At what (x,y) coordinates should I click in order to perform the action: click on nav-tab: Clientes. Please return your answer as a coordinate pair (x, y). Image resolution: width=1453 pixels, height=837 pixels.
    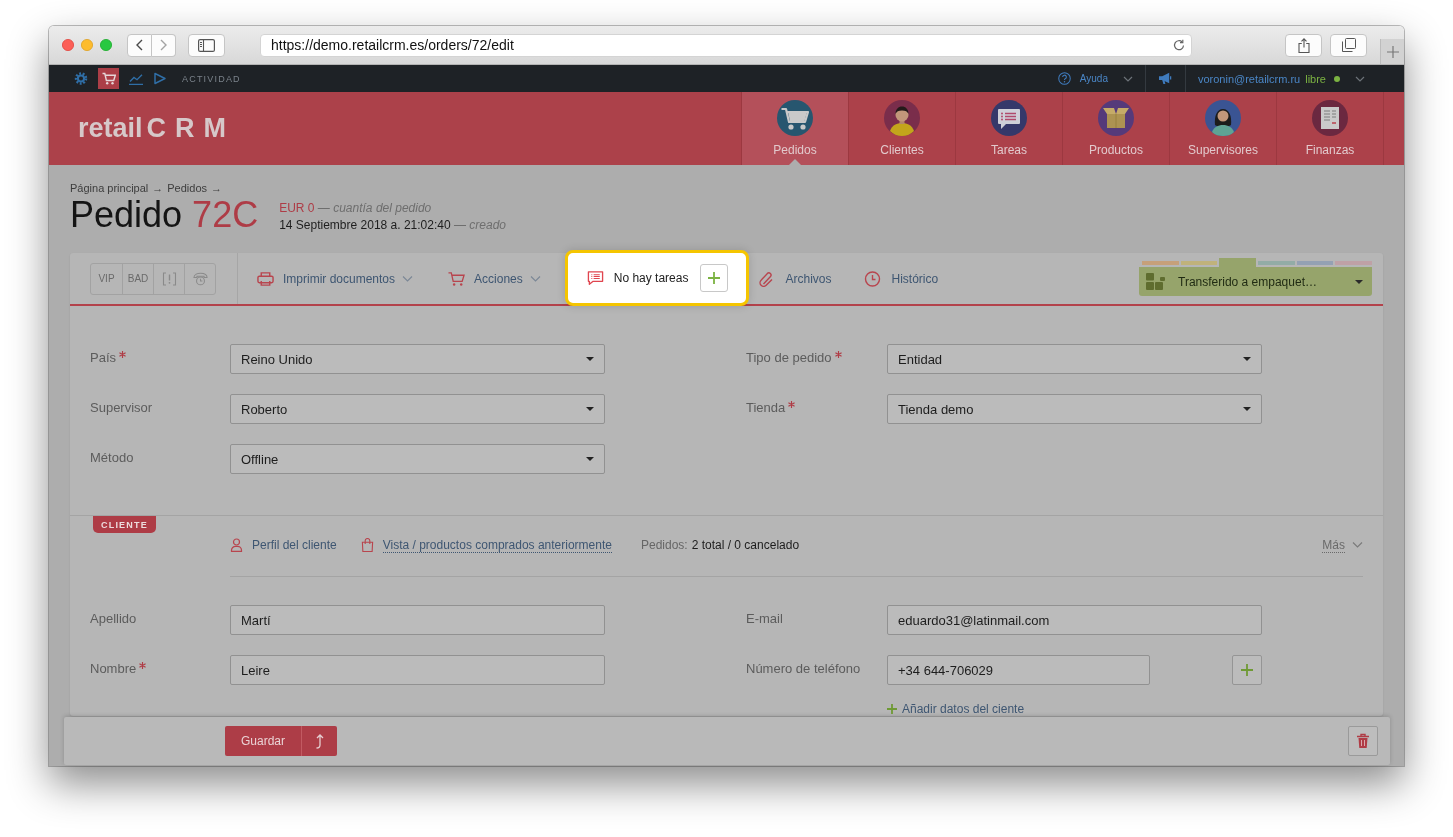
    Looking at the image, I should click on (901, 128).